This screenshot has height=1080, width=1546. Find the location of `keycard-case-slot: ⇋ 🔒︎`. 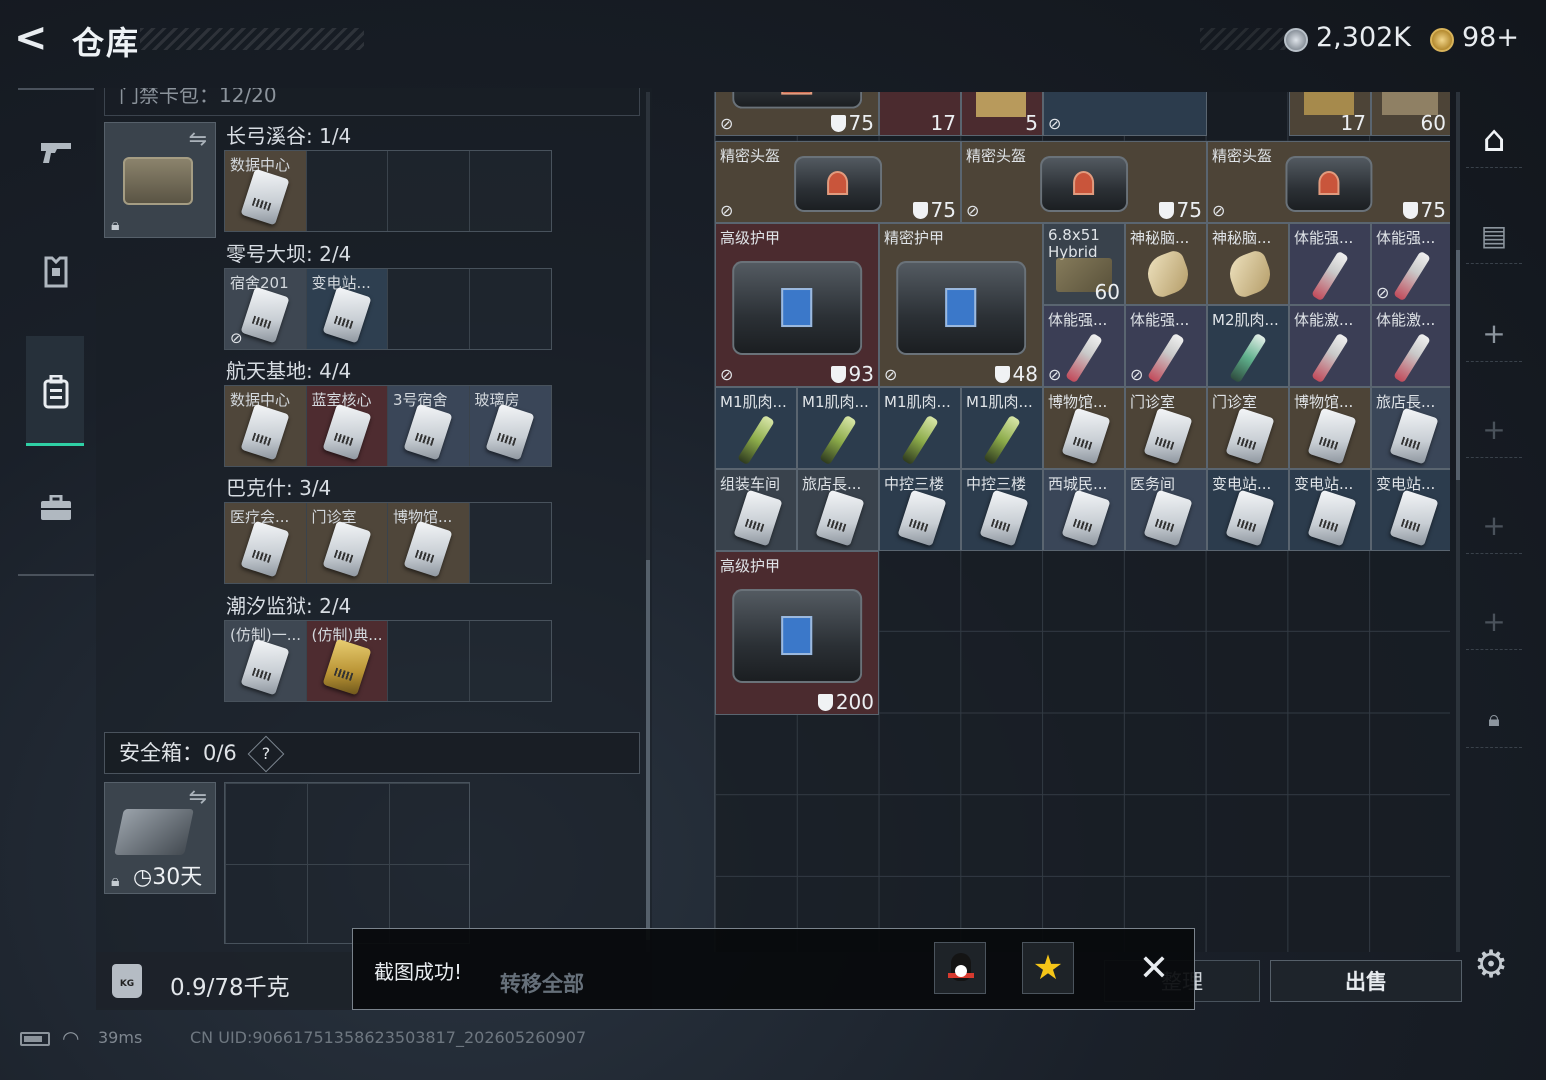

keycard-case-slot: ⇋ 🔒︎ is located at coordinates (160, 180).